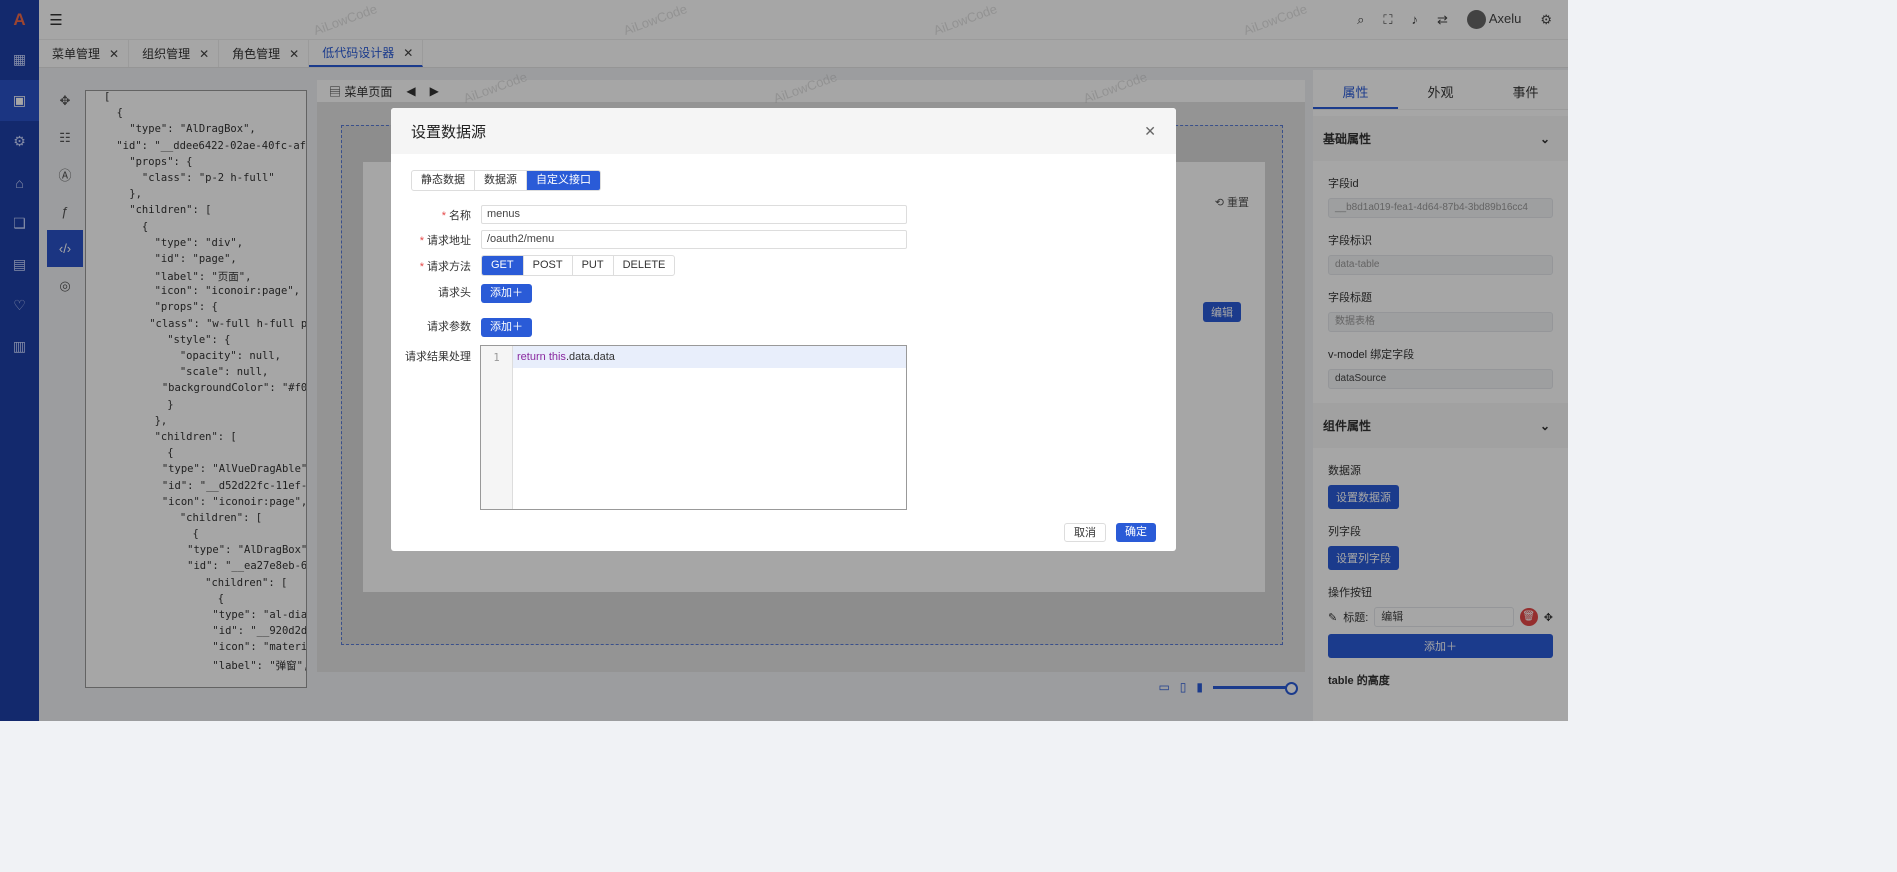 The image size is (1897, 872). I want to click on params-row: 请求参数 添加＋, so click(783, 327).